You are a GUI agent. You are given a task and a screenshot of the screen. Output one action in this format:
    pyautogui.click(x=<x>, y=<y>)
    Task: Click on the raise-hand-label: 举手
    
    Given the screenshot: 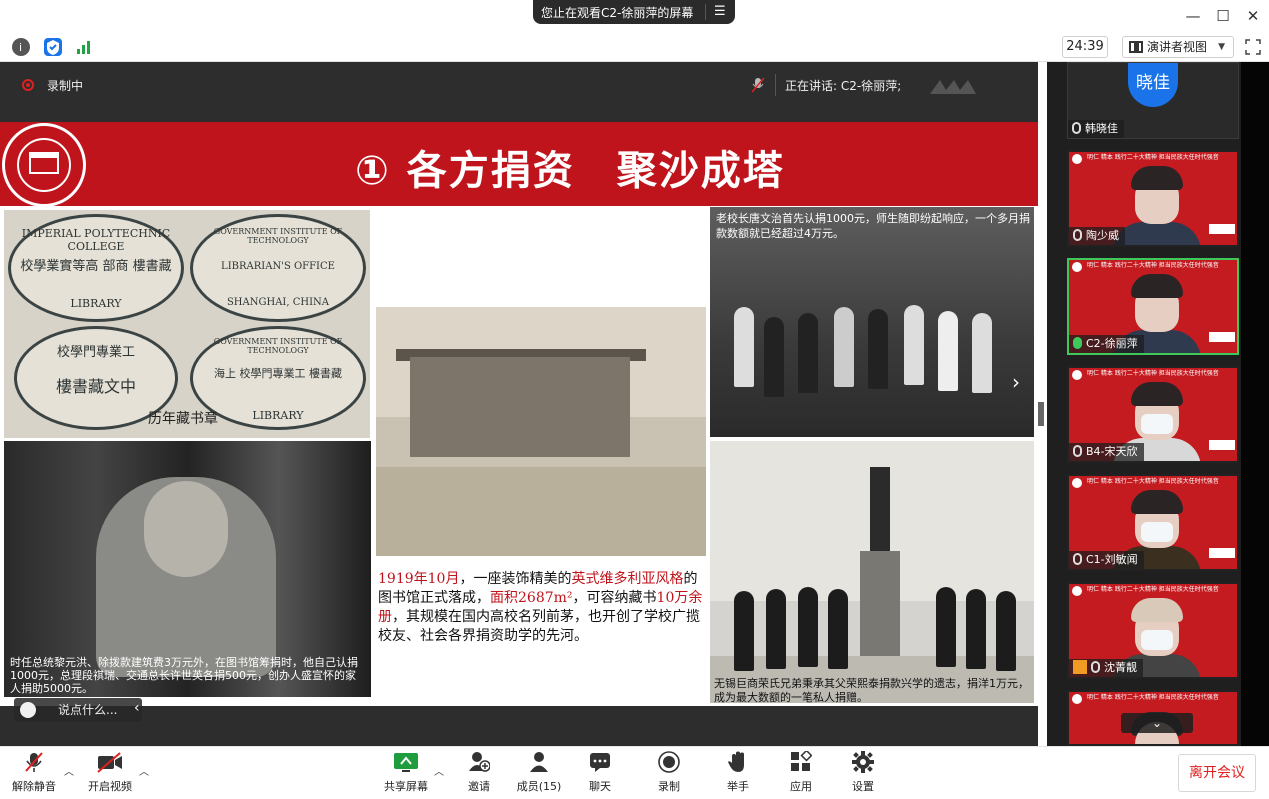 What is the action you would take?
    pyautogui.click(x=738, y=786)
    